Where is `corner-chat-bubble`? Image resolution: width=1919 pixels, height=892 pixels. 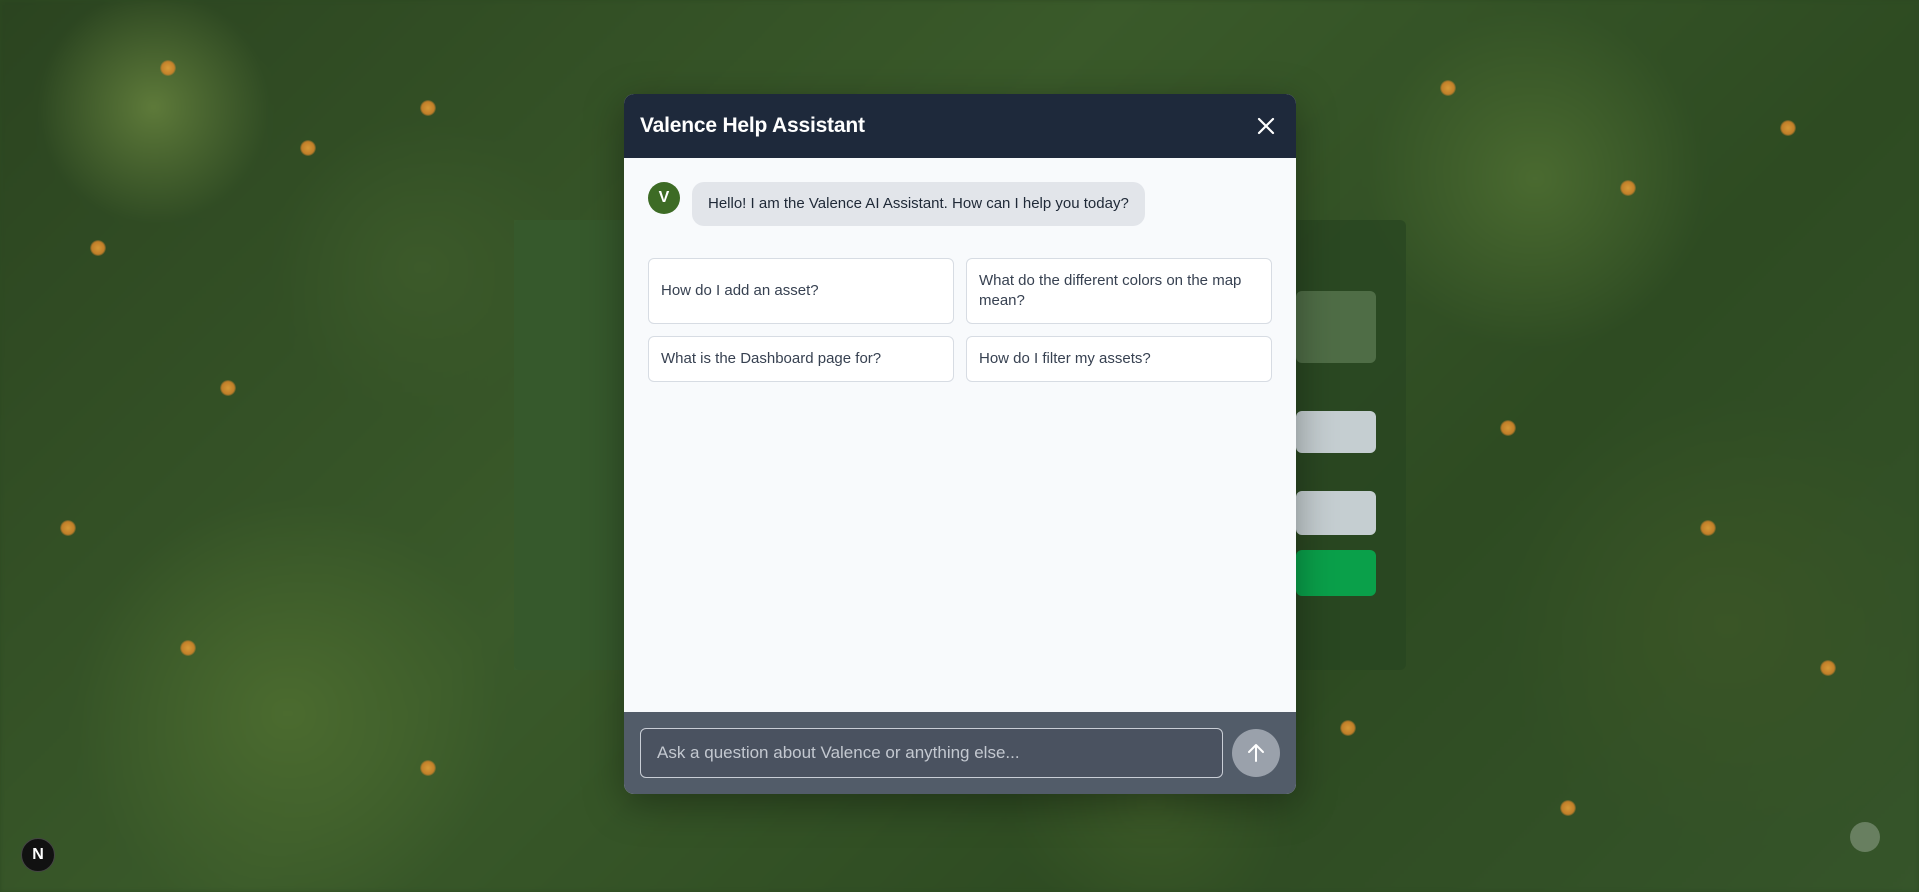 corner-chat-bubble is located at coordinates (1865, 837).